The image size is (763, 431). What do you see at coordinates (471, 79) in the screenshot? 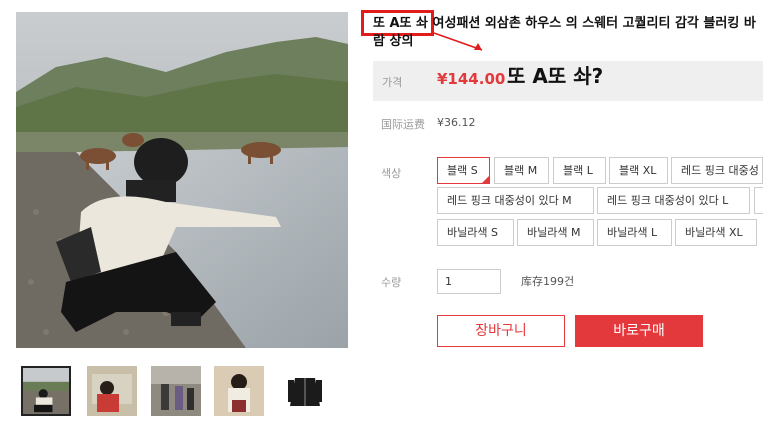
I see `price-value: ¥144.00` at bounding box center [471, 79].